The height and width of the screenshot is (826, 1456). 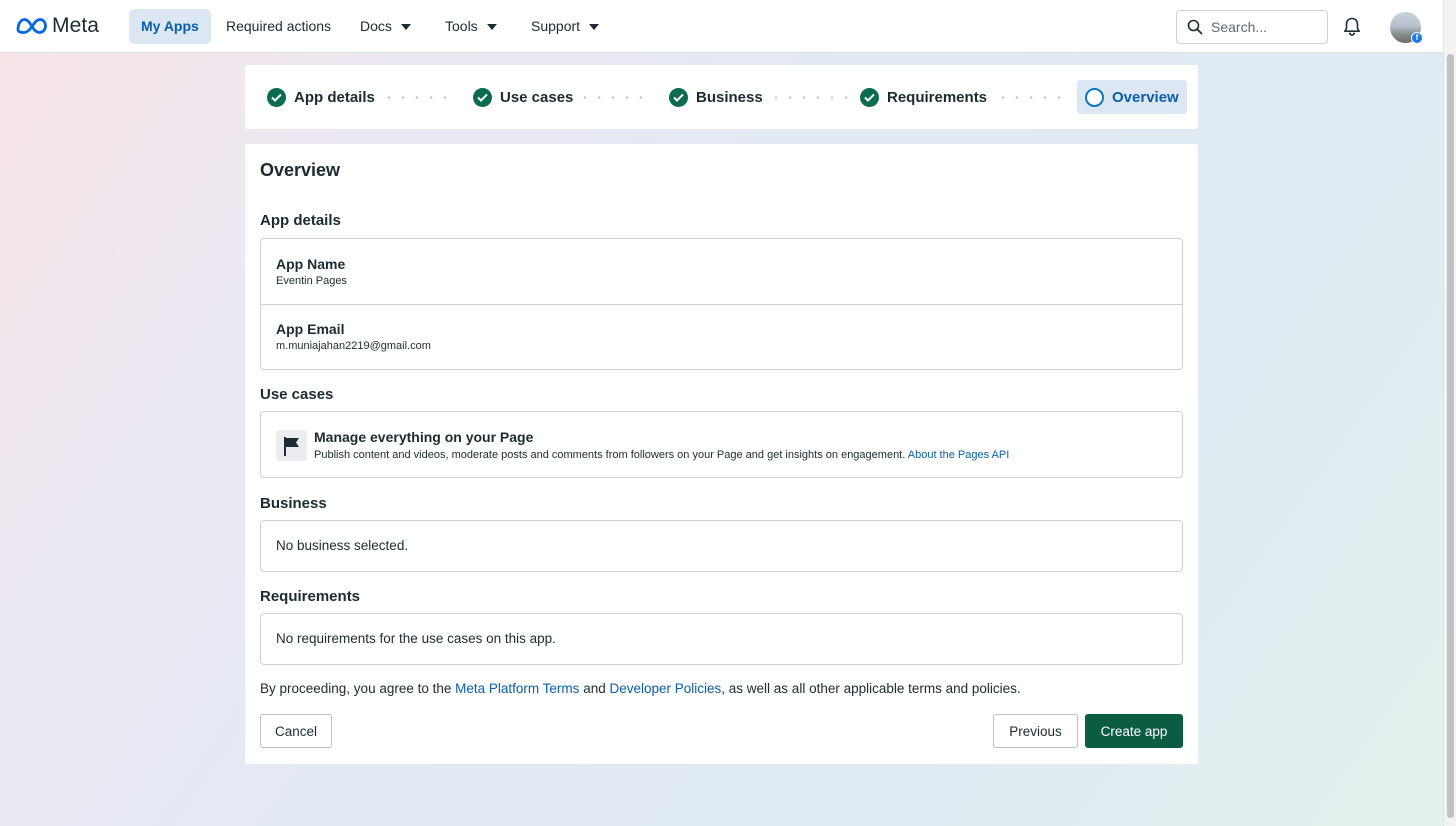 What do you see at coordinates (959, 455) in the screenshot?
I see `about-pages-api-link: About the Pages API` at bounding box center [959, 455].